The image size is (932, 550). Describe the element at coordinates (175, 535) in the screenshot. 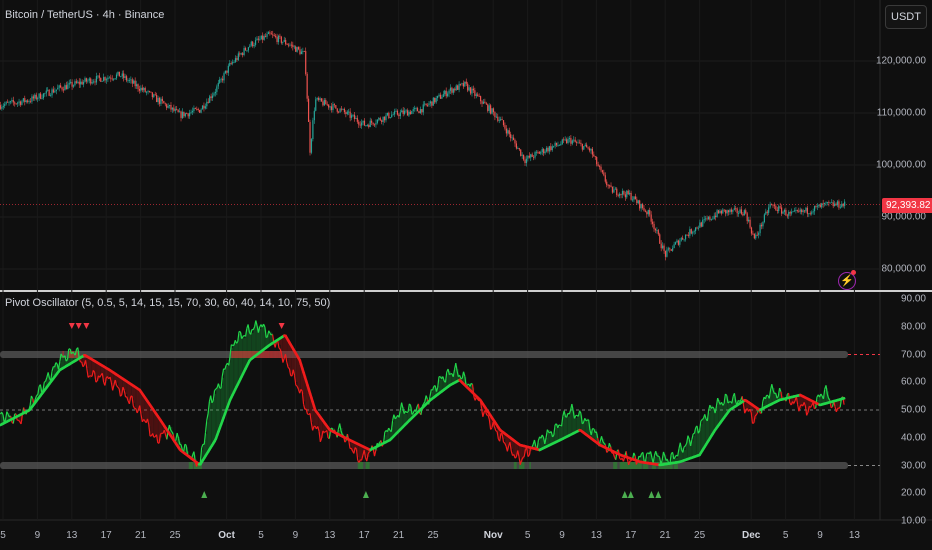

I see `time-axis-label: 25` at that location.